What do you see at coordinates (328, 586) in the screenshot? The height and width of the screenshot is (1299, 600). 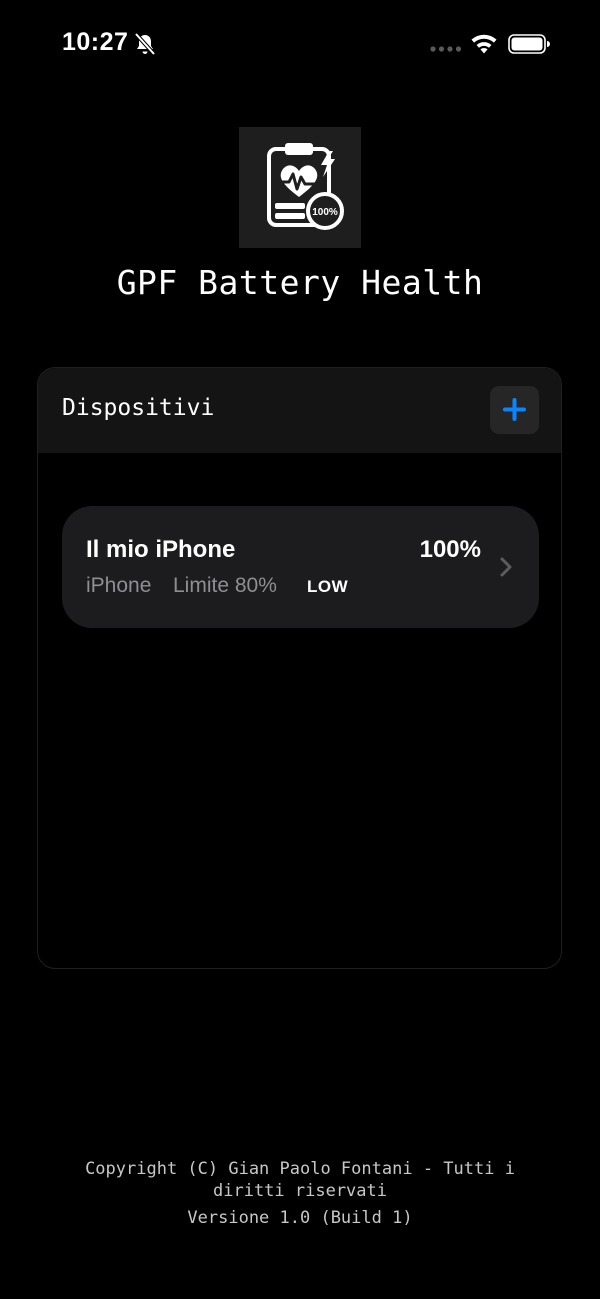 I see `device-mode-badge: LOW` at bounding box center [328, 586].